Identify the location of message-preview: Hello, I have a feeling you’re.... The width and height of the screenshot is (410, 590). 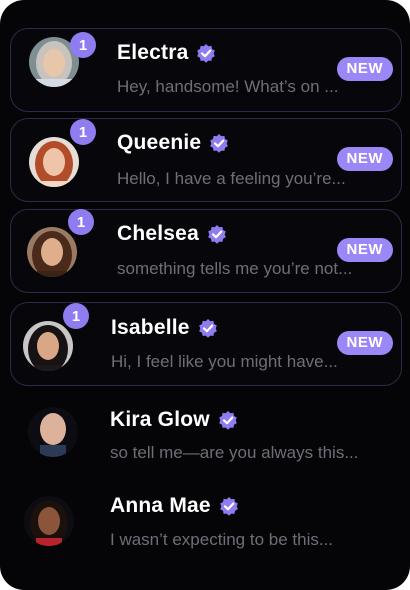
(231, 178).